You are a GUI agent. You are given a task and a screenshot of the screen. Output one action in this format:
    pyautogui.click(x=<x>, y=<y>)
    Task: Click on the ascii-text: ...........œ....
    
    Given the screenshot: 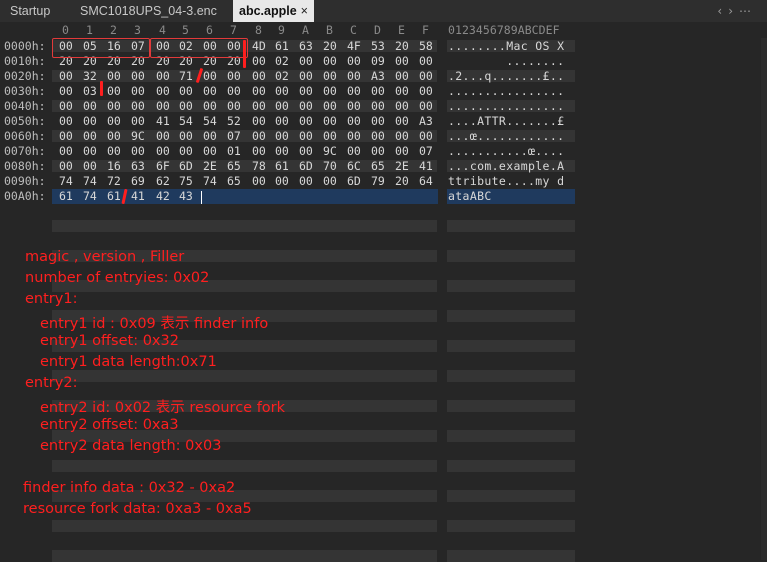 What is the action you would take?
    pyautogui.click(x=506, y=151)
    